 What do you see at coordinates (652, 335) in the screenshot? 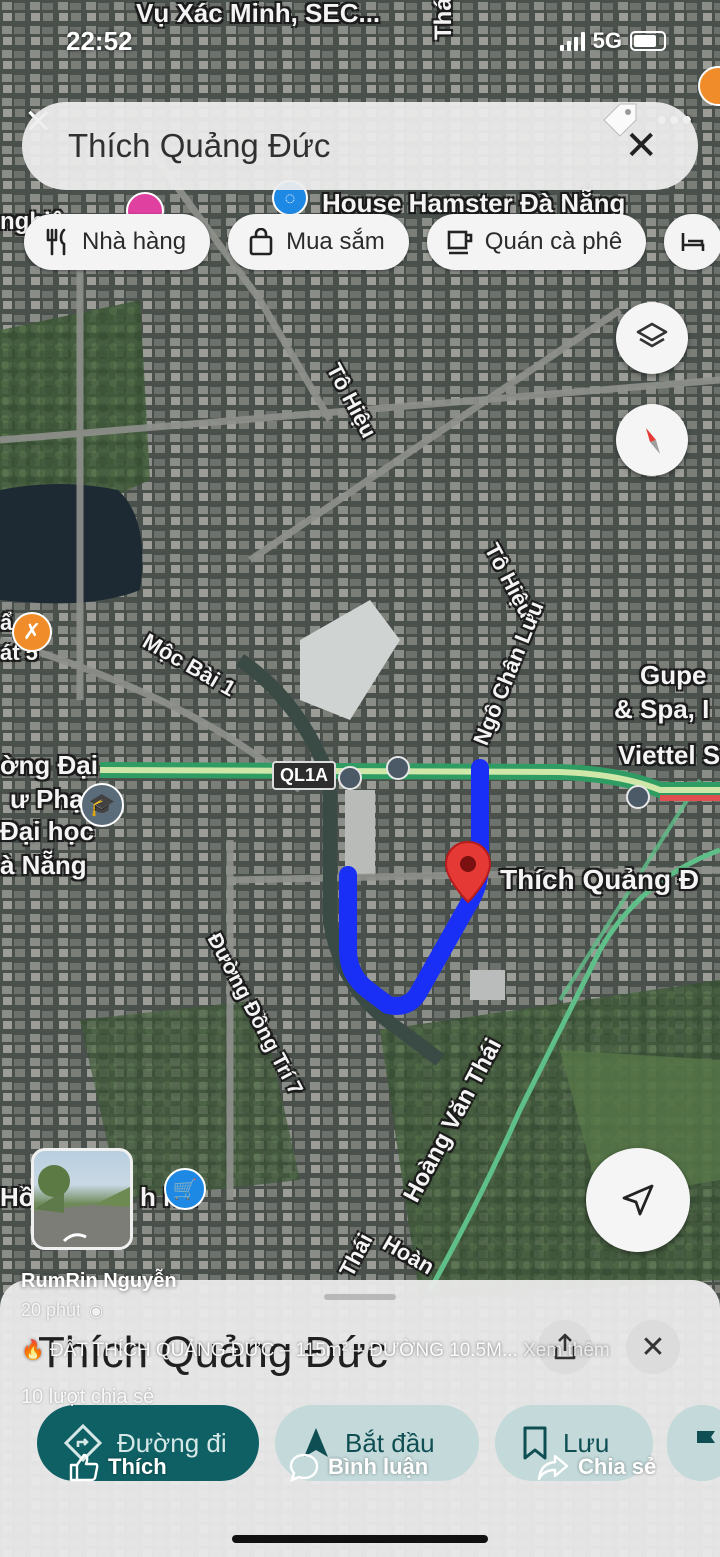
I see `layers-icon` at bounding box center [652, 335].